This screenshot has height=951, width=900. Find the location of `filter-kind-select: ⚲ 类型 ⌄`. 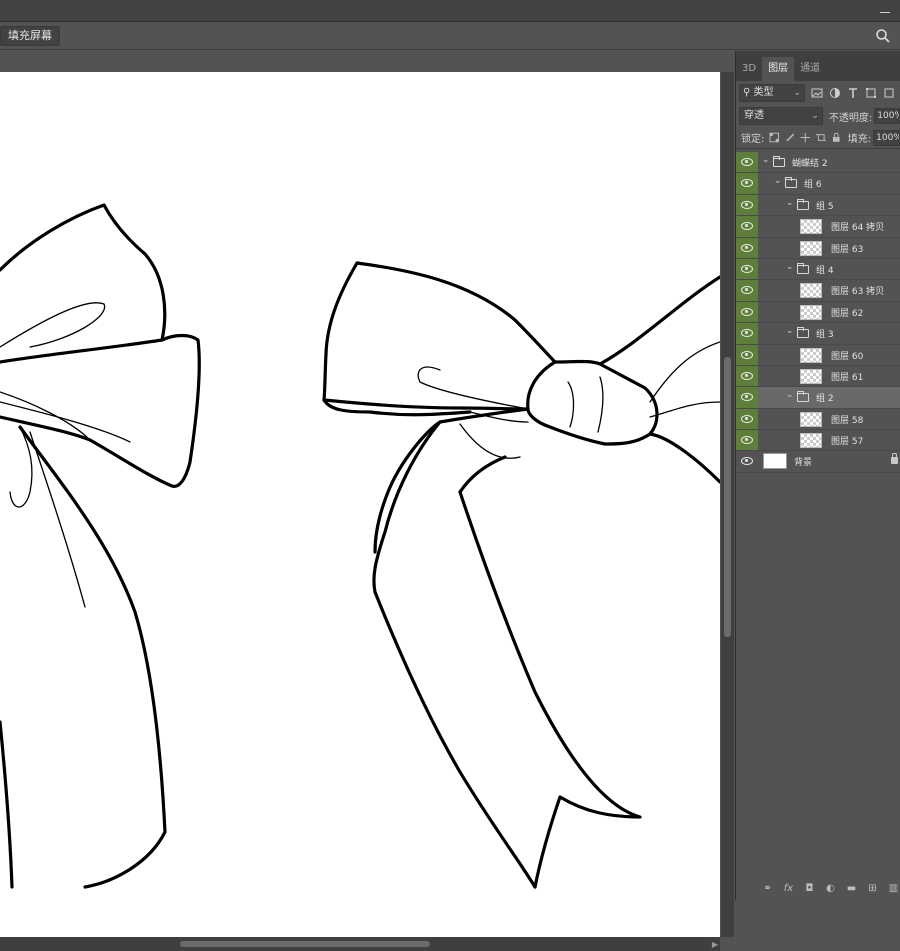

filter-kind-select: ⚲ 类型 ⌄ is located at coordinates (772, 93).